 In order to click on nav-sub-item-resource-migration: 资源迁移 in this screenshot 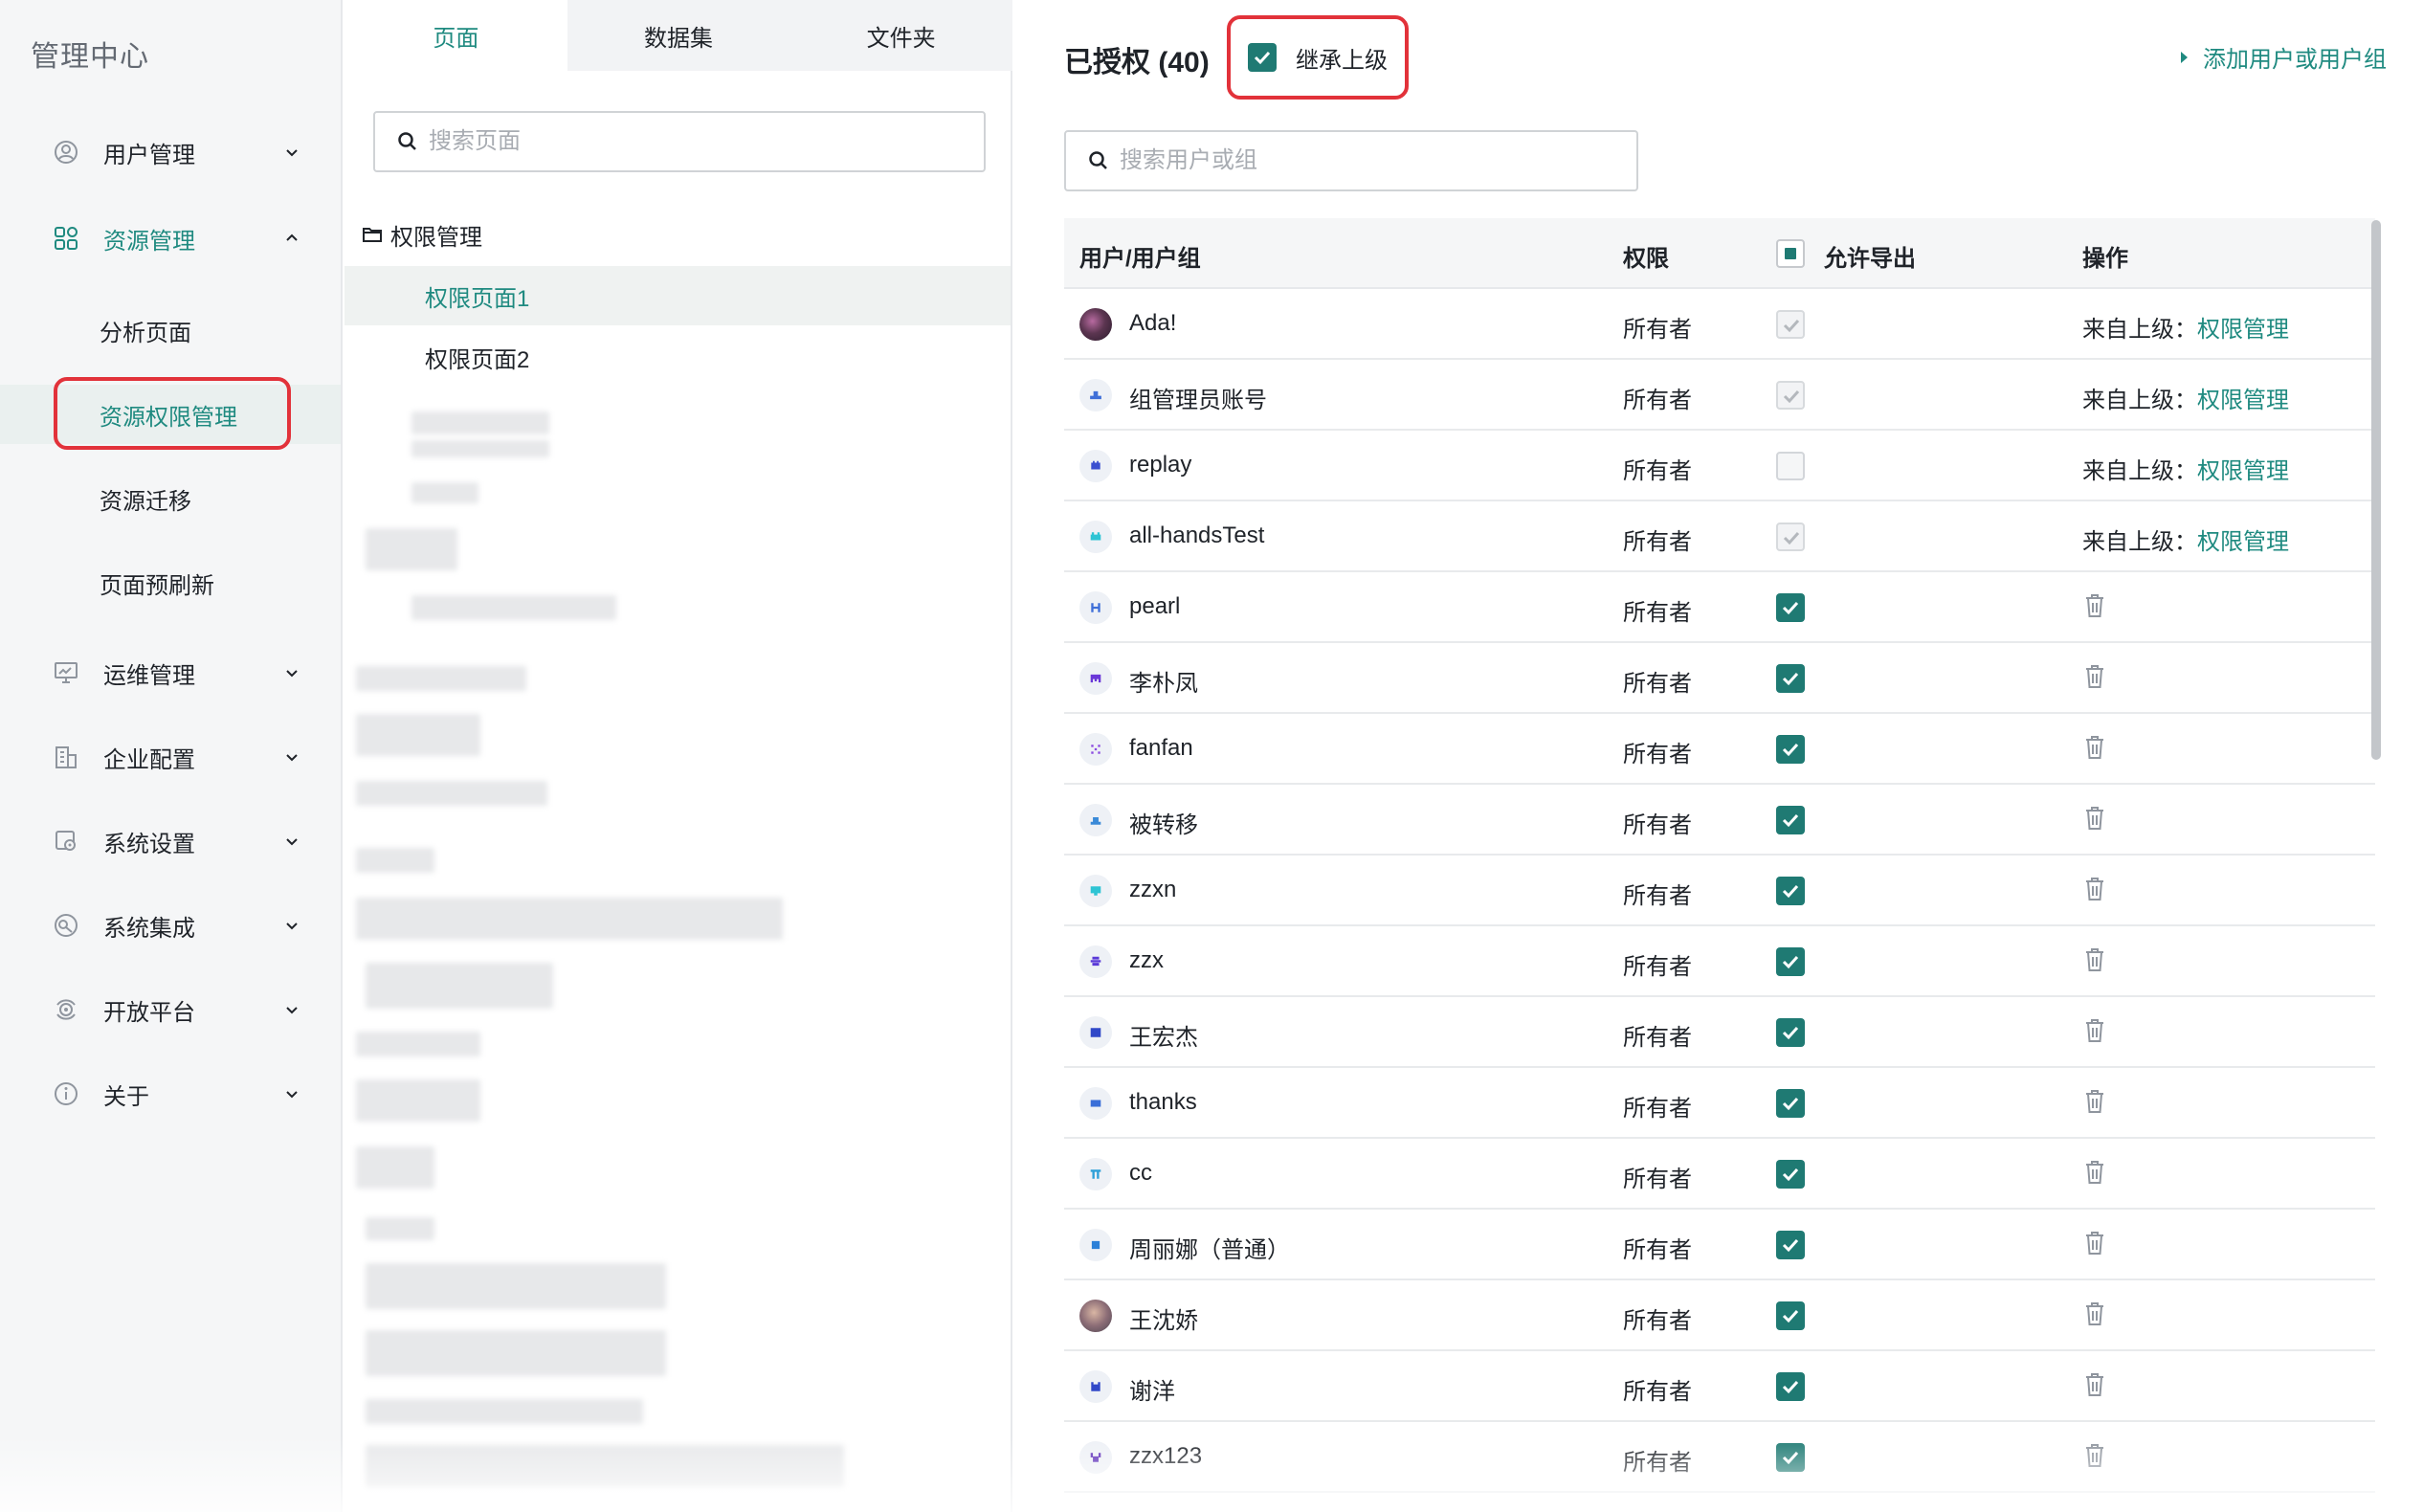, I will do `click(170, 498)`.